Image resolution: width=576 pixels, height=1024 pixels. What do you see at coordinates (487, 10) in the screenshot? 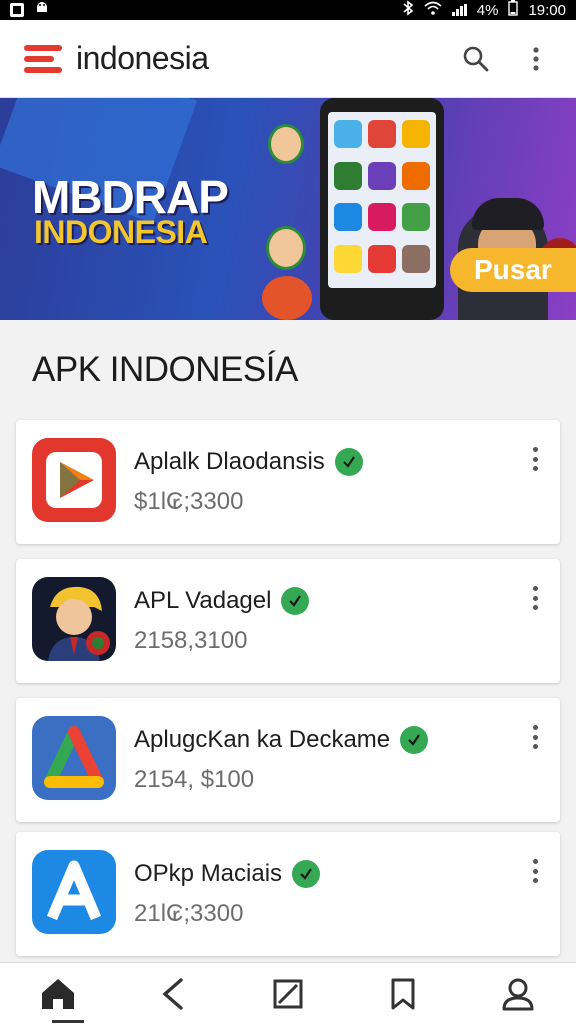
I see `battery-level: 4%` at bounding box center [487, 10].